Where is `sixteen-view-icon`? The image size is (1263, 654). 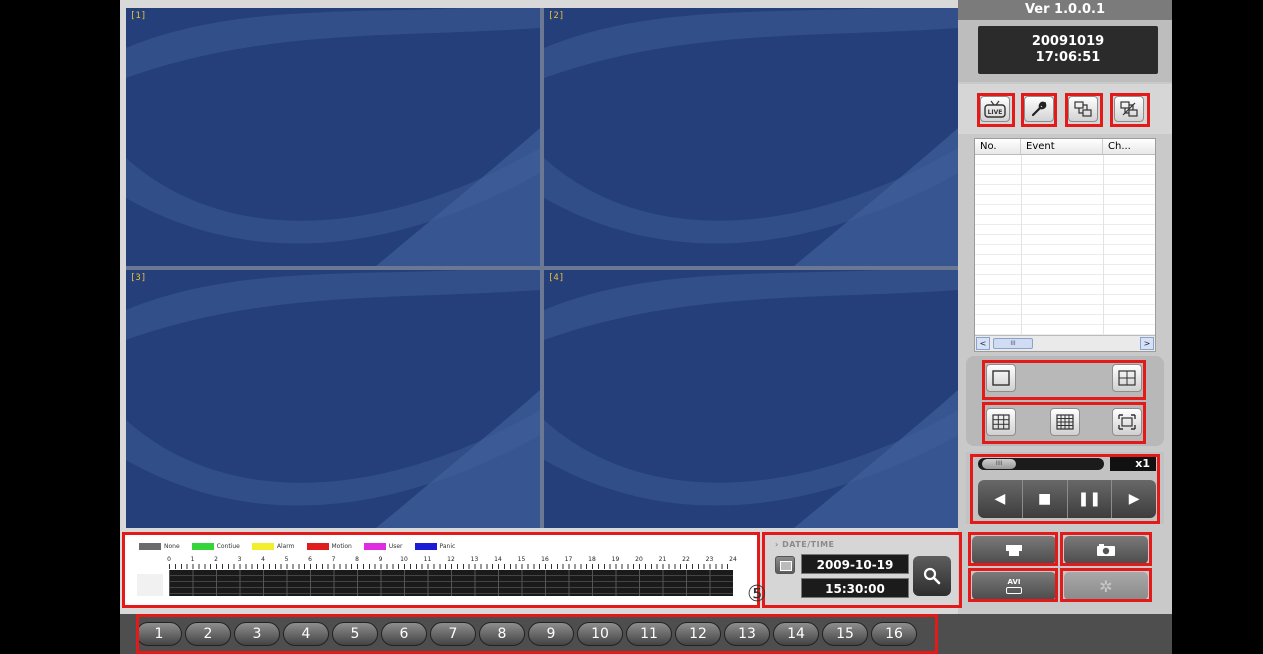
sixteen-view-icon is located at coordinates (1065, 422).